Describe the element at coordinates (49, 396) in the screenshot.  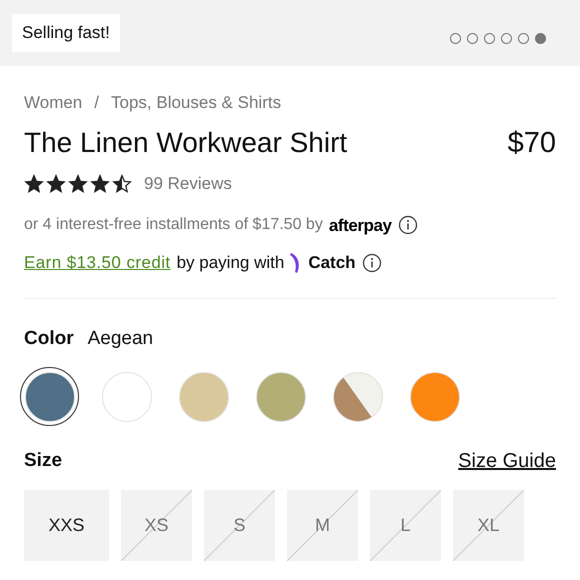
I see `color-swatch` at that location.